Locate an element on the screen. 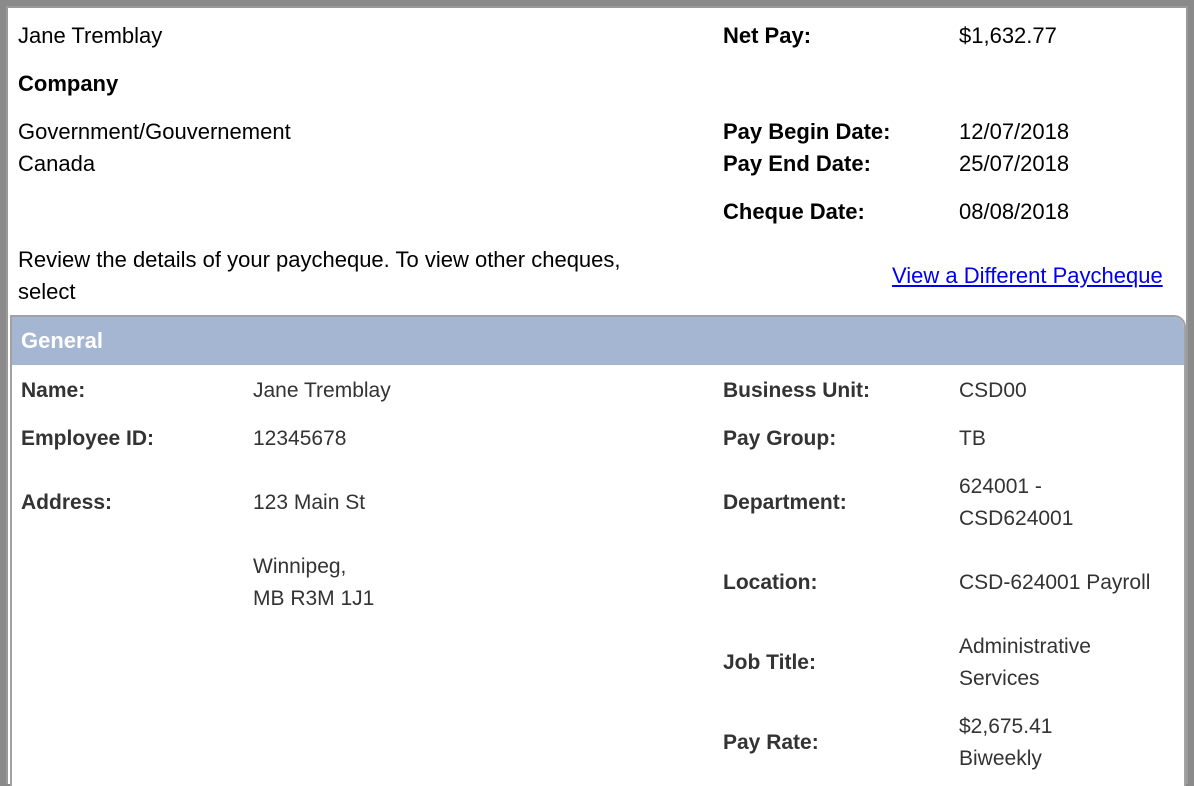 This screenshot has height=786, width=1194. pay-begin-date-value: 12/07/2018 is located at coordinates (1014, 131).